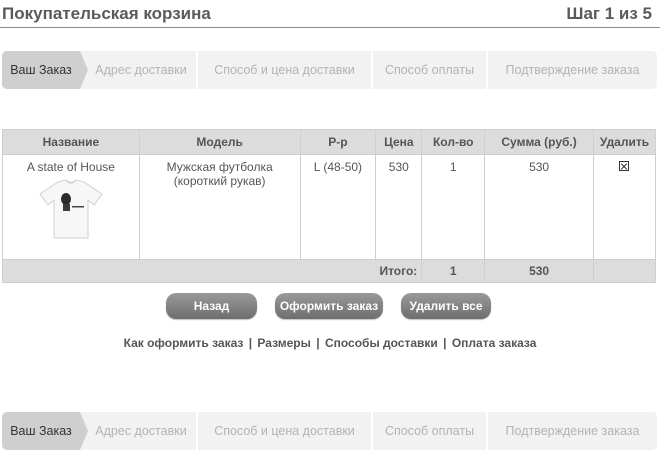 The height and width of the screenshot is (457, 660). What do you see at coordinates (219, 207) in the screenshot?
I see `cell-model: Мужская футболка (короткий рукав)` at bounding box center [219, 207].